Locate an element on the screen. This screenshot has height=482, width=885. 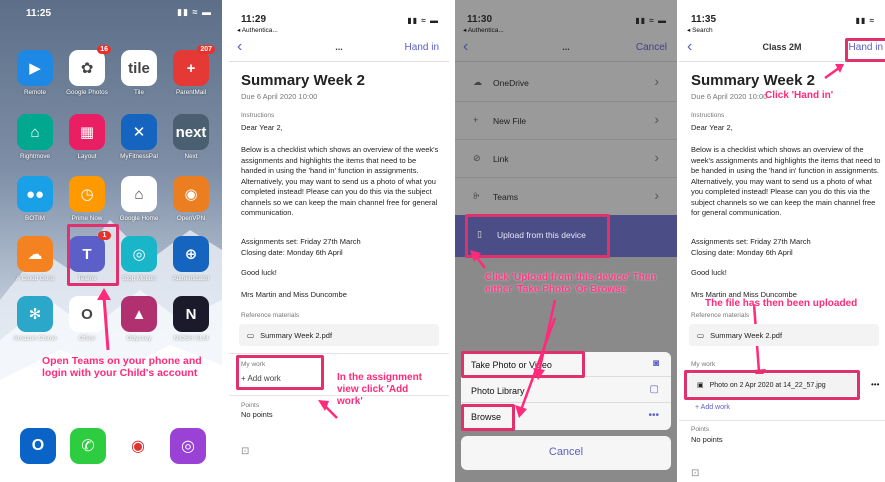
assignments-set: Assignments set: Friday 27th March is located at coordinates (301, 241).